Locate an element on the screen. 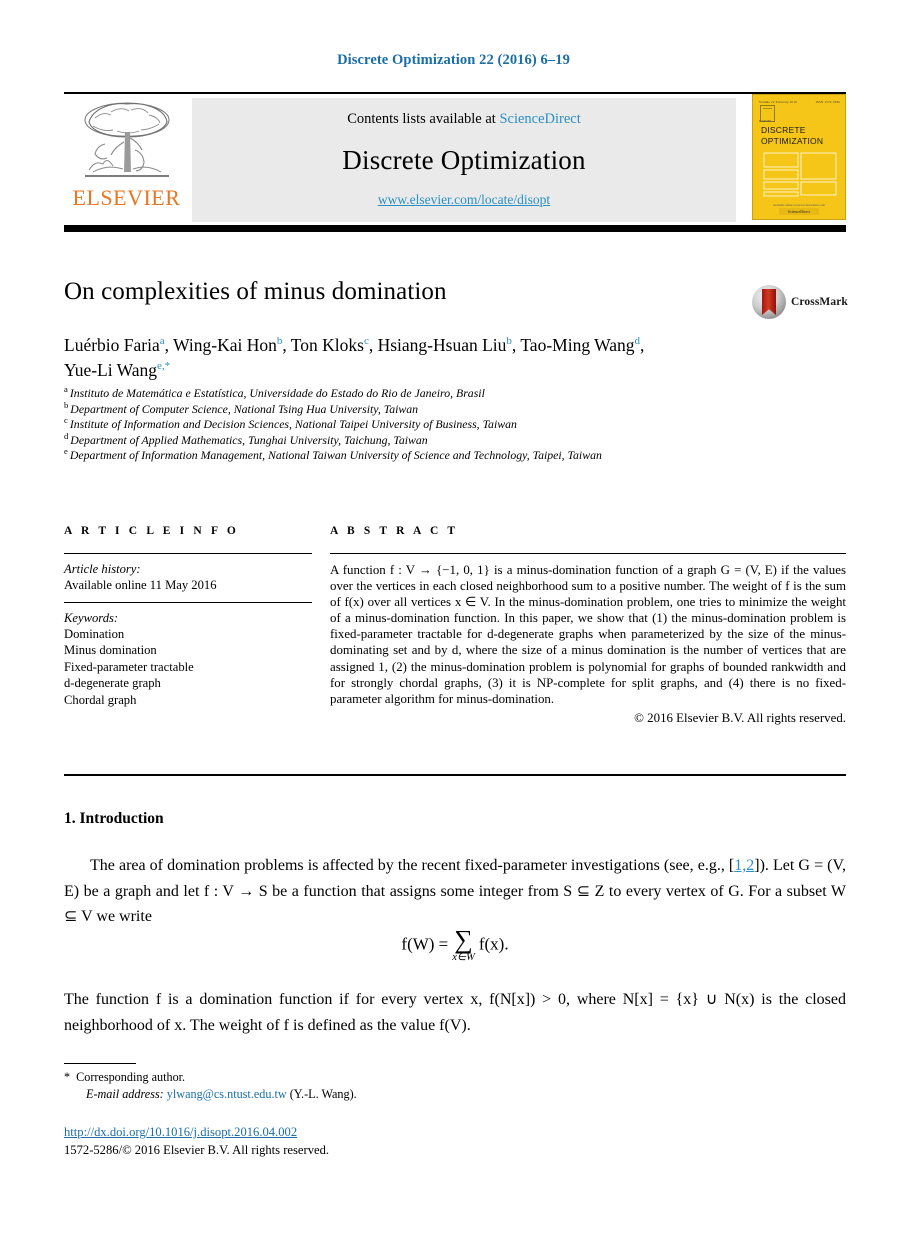 The image size is (907, 1238). abstract-heading: A B S T R A C T is located at coordinates (394, 531).